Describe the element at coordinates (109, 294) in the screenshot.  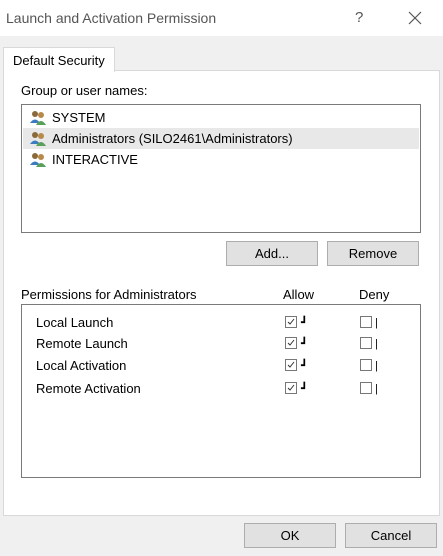
I see `permissions-label: Permissions for Administrators` at that location.